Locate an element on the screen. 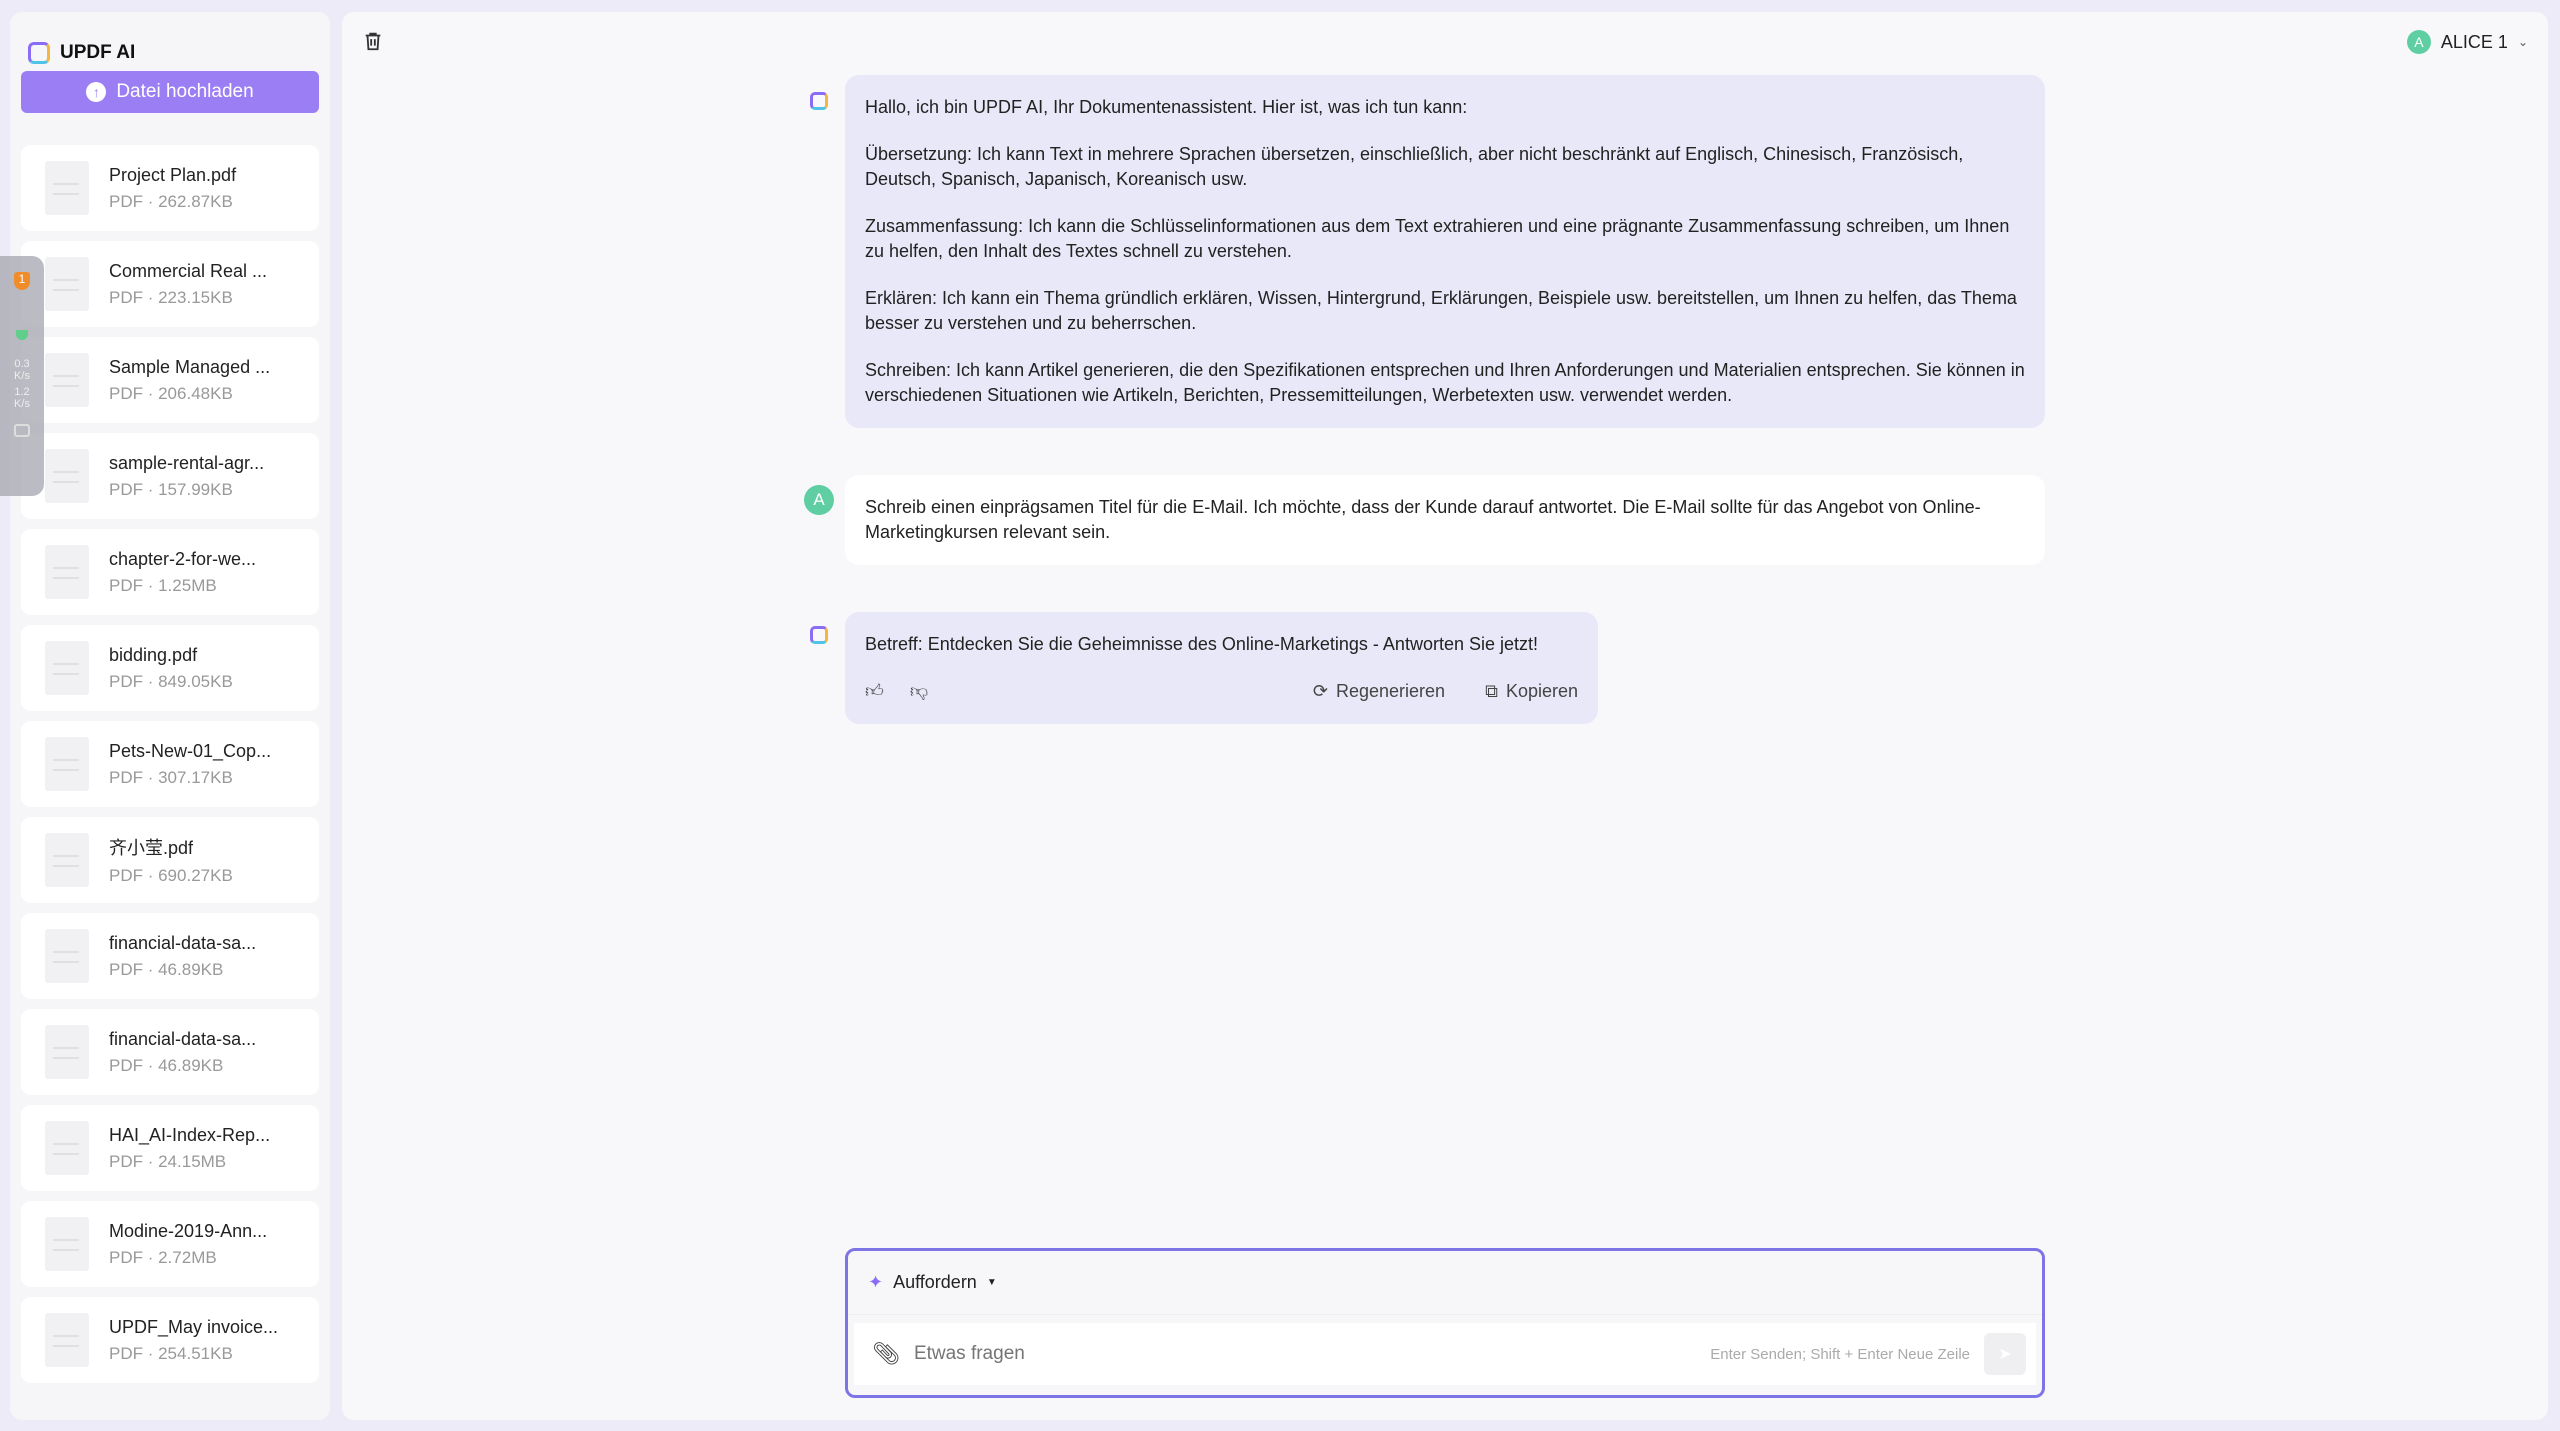 Image resolution: width=2560 pixels, height=1431 pixels. regenerate-button: ⟳ Regenerieren is located at coordinates (1379, 691).